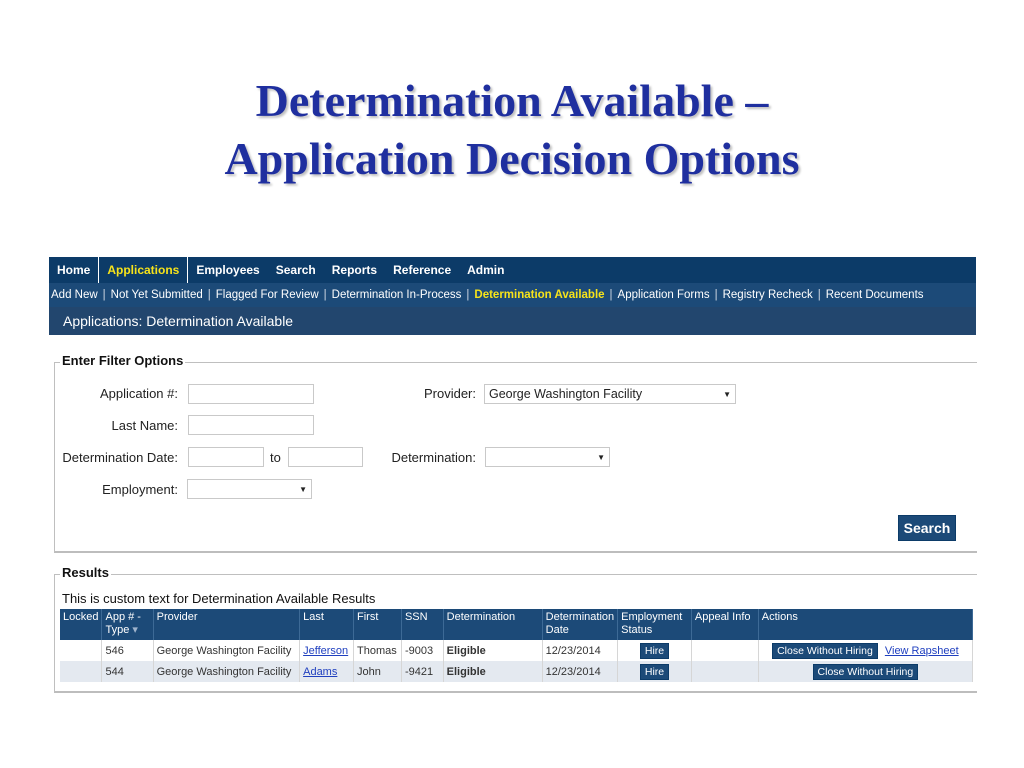 Image resolution: width=1024 pixels, height=768 pixels. Describe the element at coordinates (922, 651) in the screenshot. I see `view-rapsheet-link: View Rapsheet` at that location.